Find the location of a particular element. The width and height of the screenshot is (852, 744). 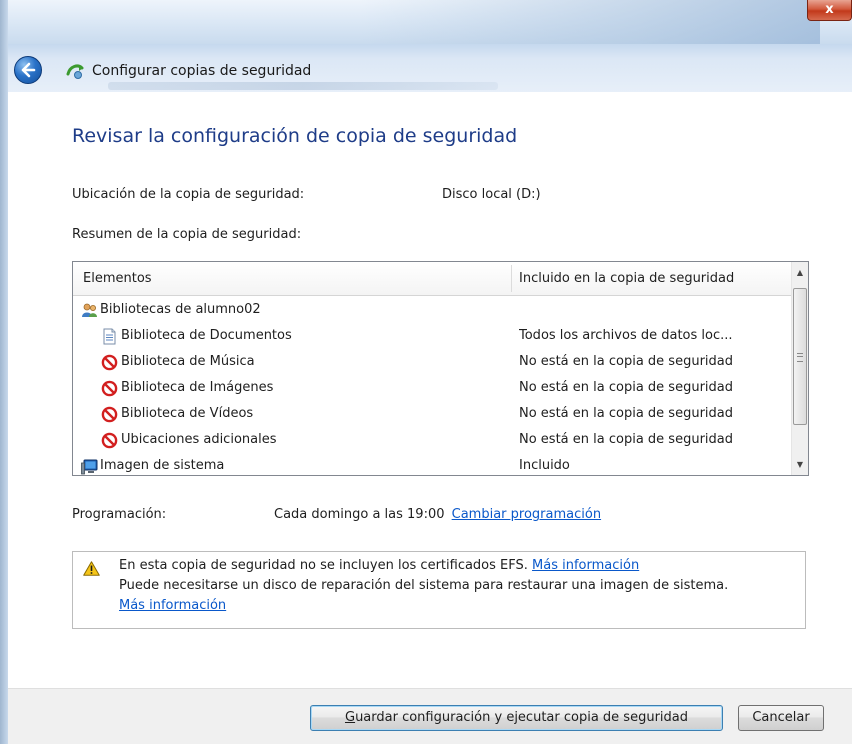

list-item: Bibliotecas de alumno02 is located at coordinates (432, 310).